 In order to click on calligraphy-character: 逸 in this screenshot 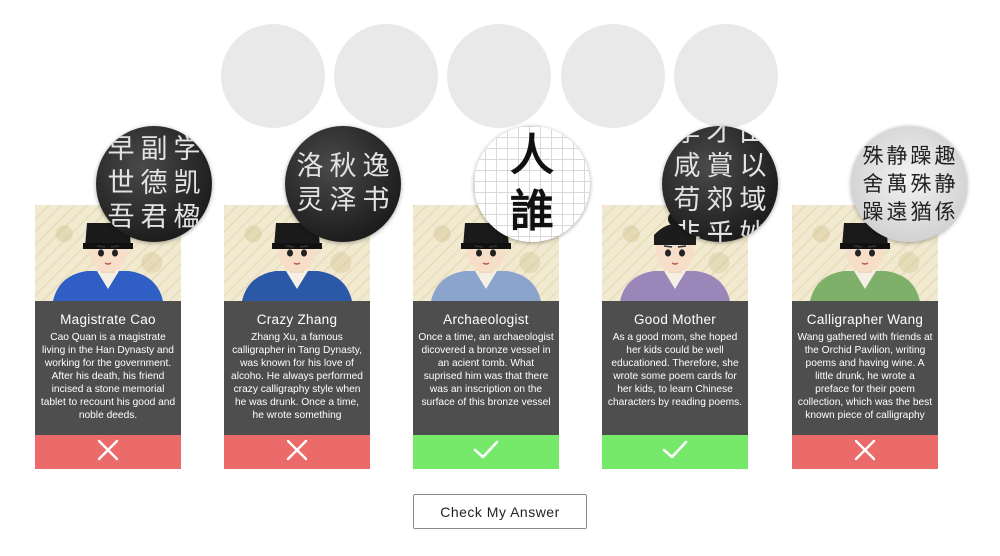, I will do `click(376, 166)`.